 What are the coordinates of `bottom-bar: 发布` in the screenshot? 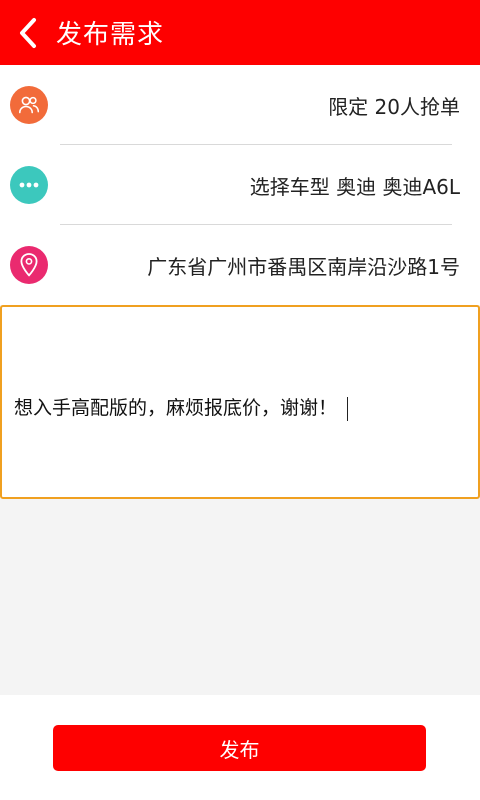 It's located at (240, 747).